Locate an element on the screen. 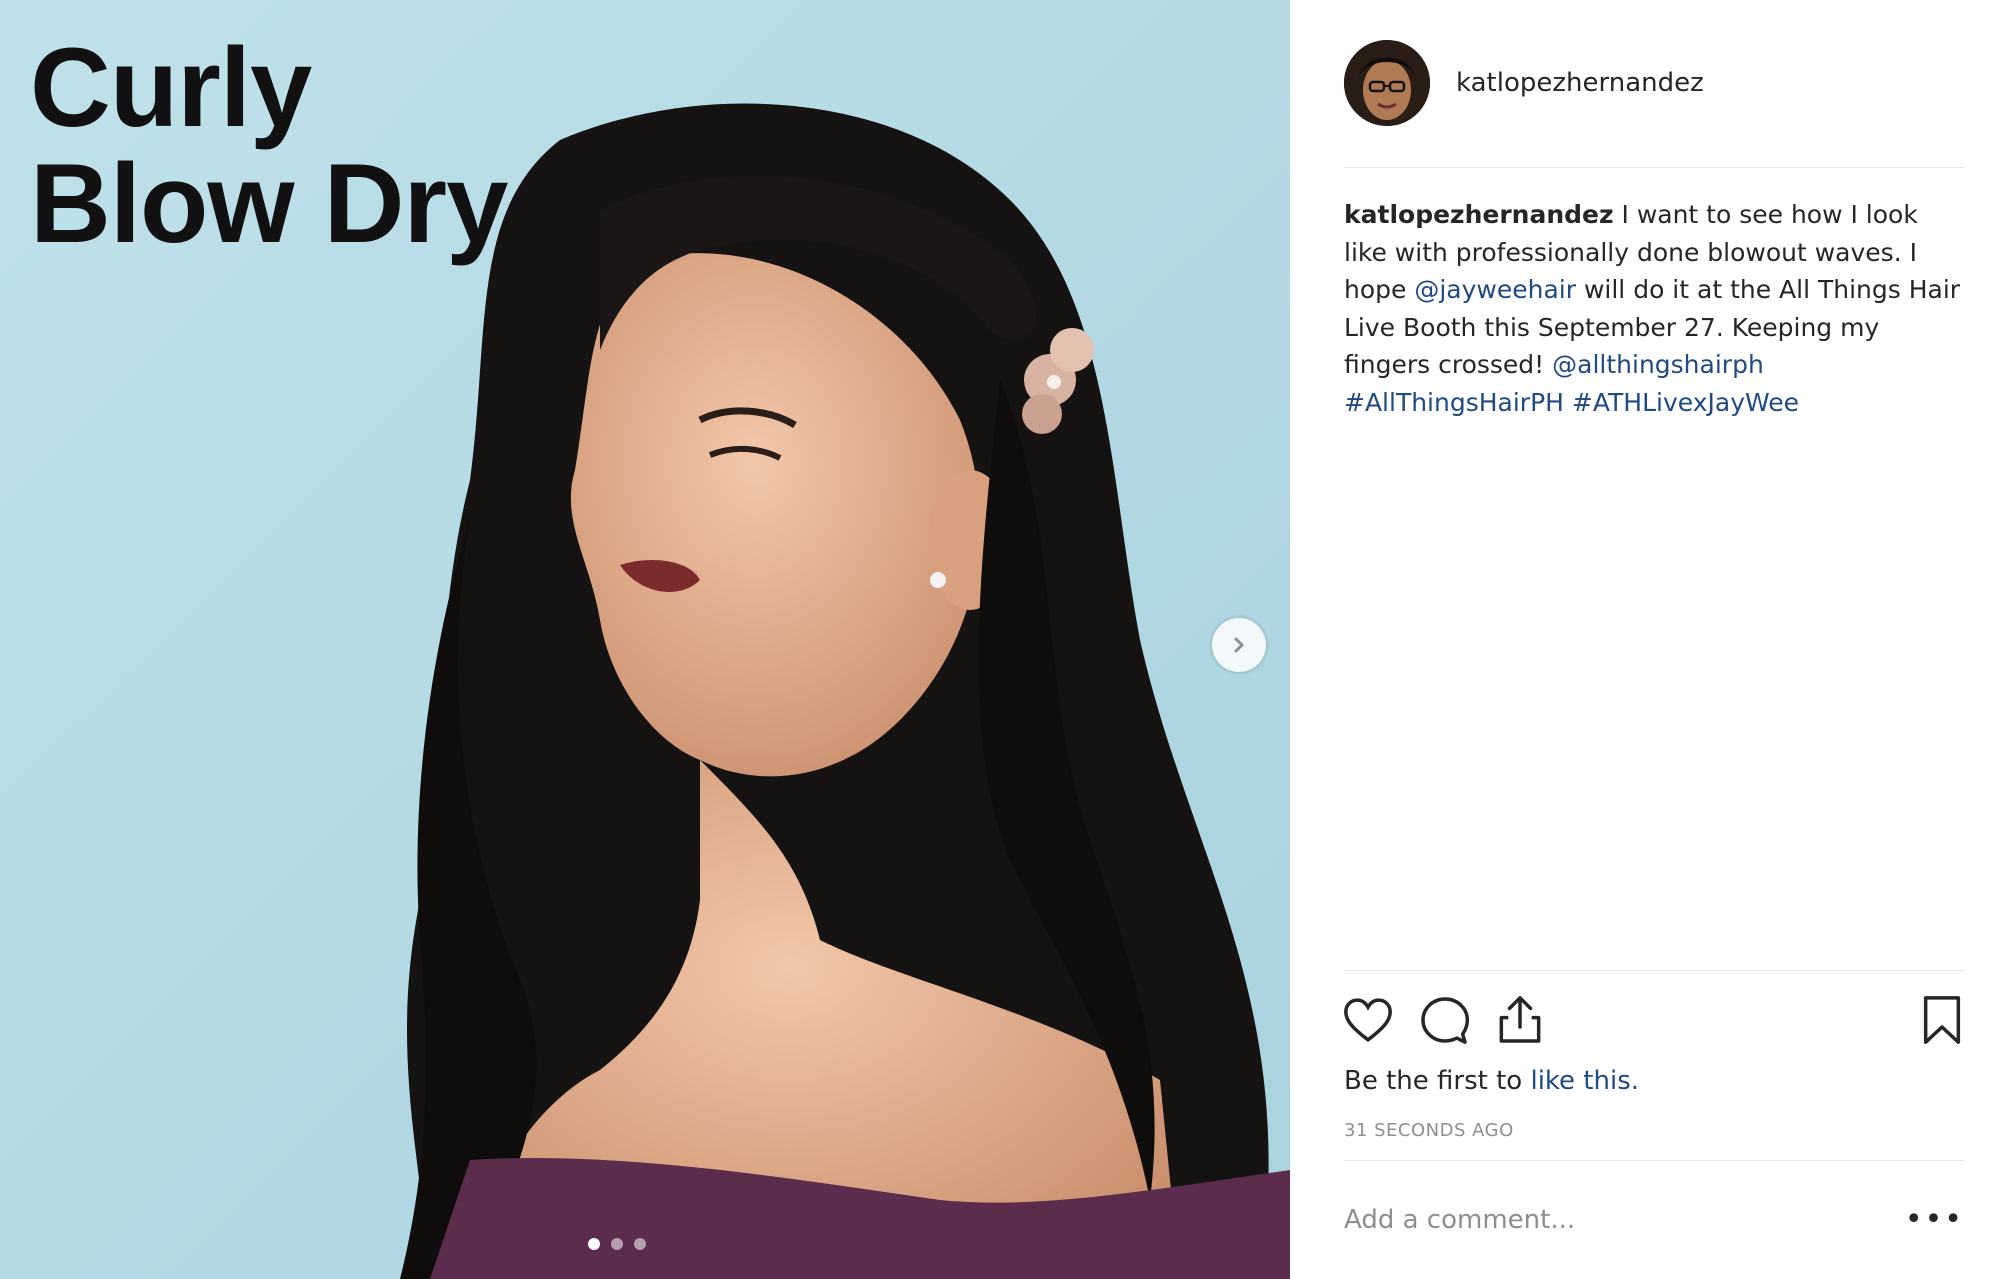 The width and height of the screenshot is (2000, 1279). post-header: katlopezhernandez is located at coordinates (1654, 83).